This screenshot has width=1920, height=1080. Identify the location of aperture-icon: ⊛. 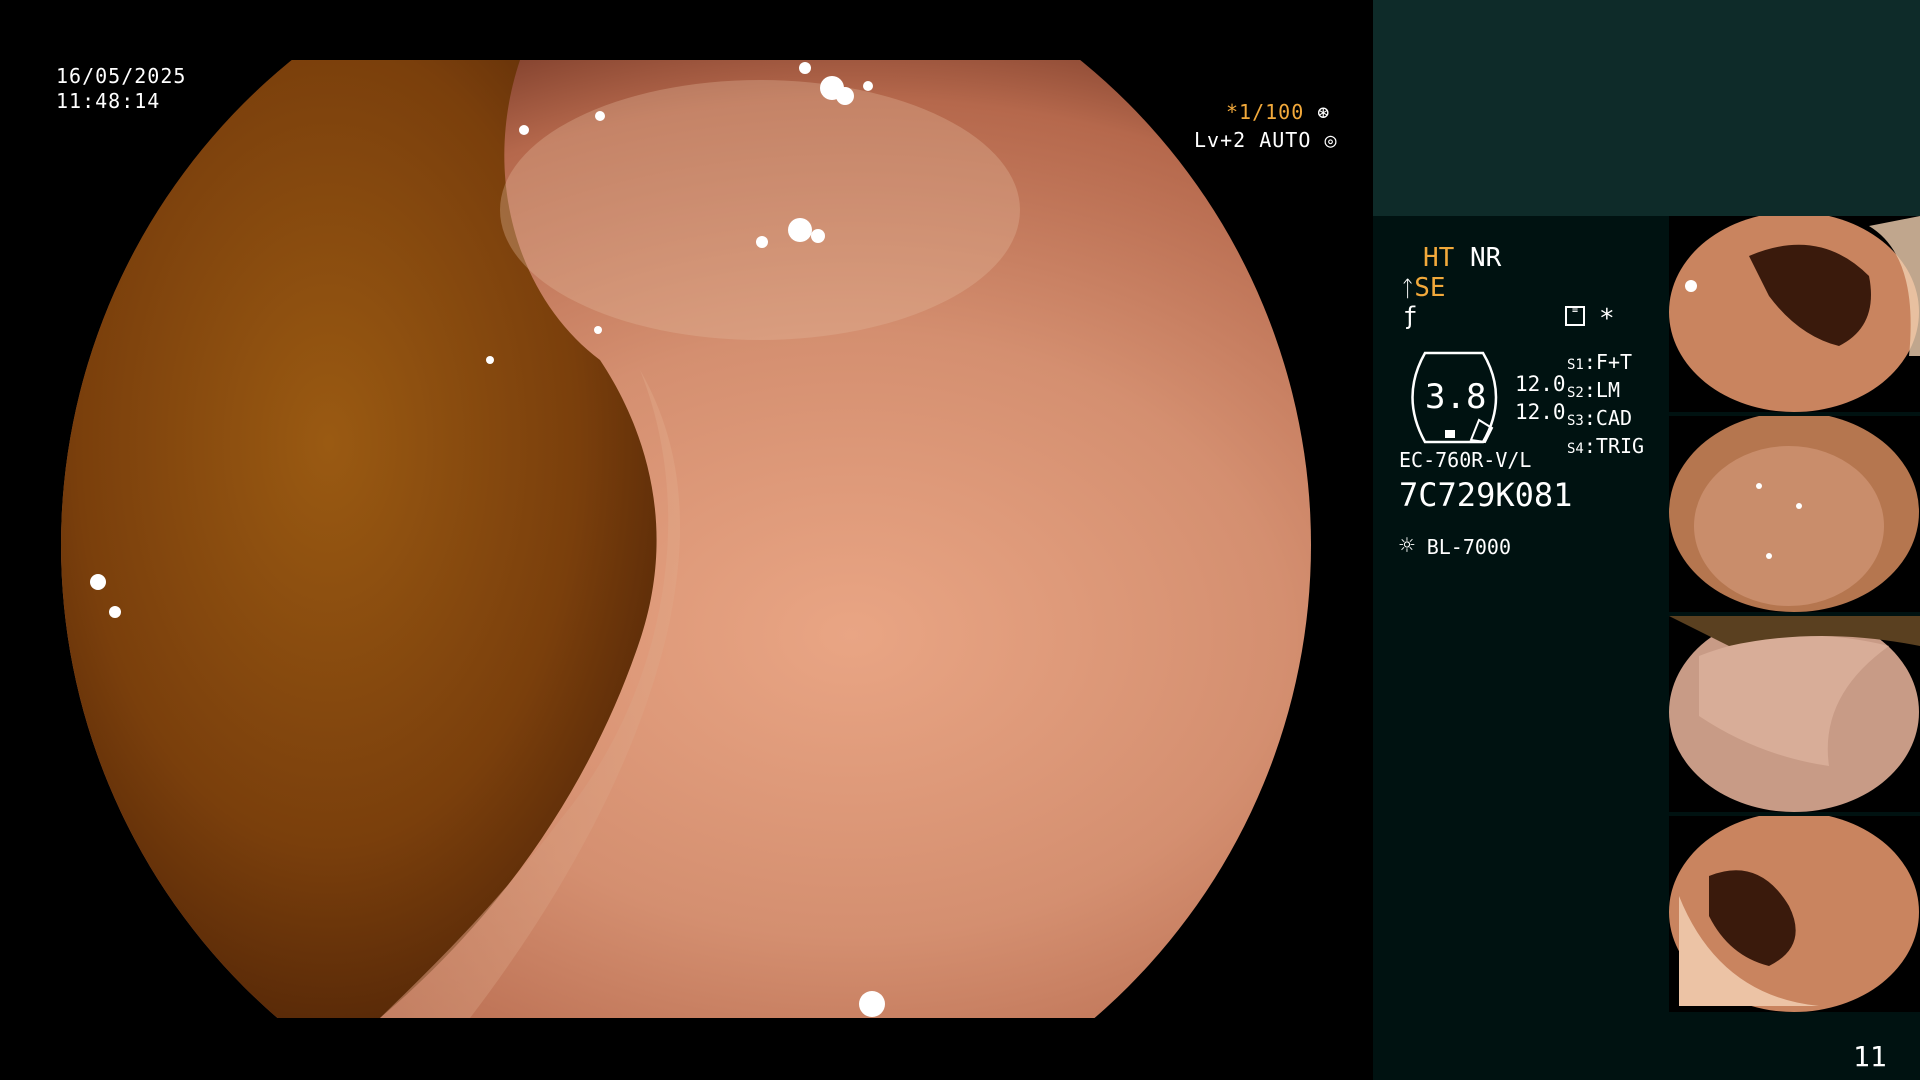
(1324, 112).